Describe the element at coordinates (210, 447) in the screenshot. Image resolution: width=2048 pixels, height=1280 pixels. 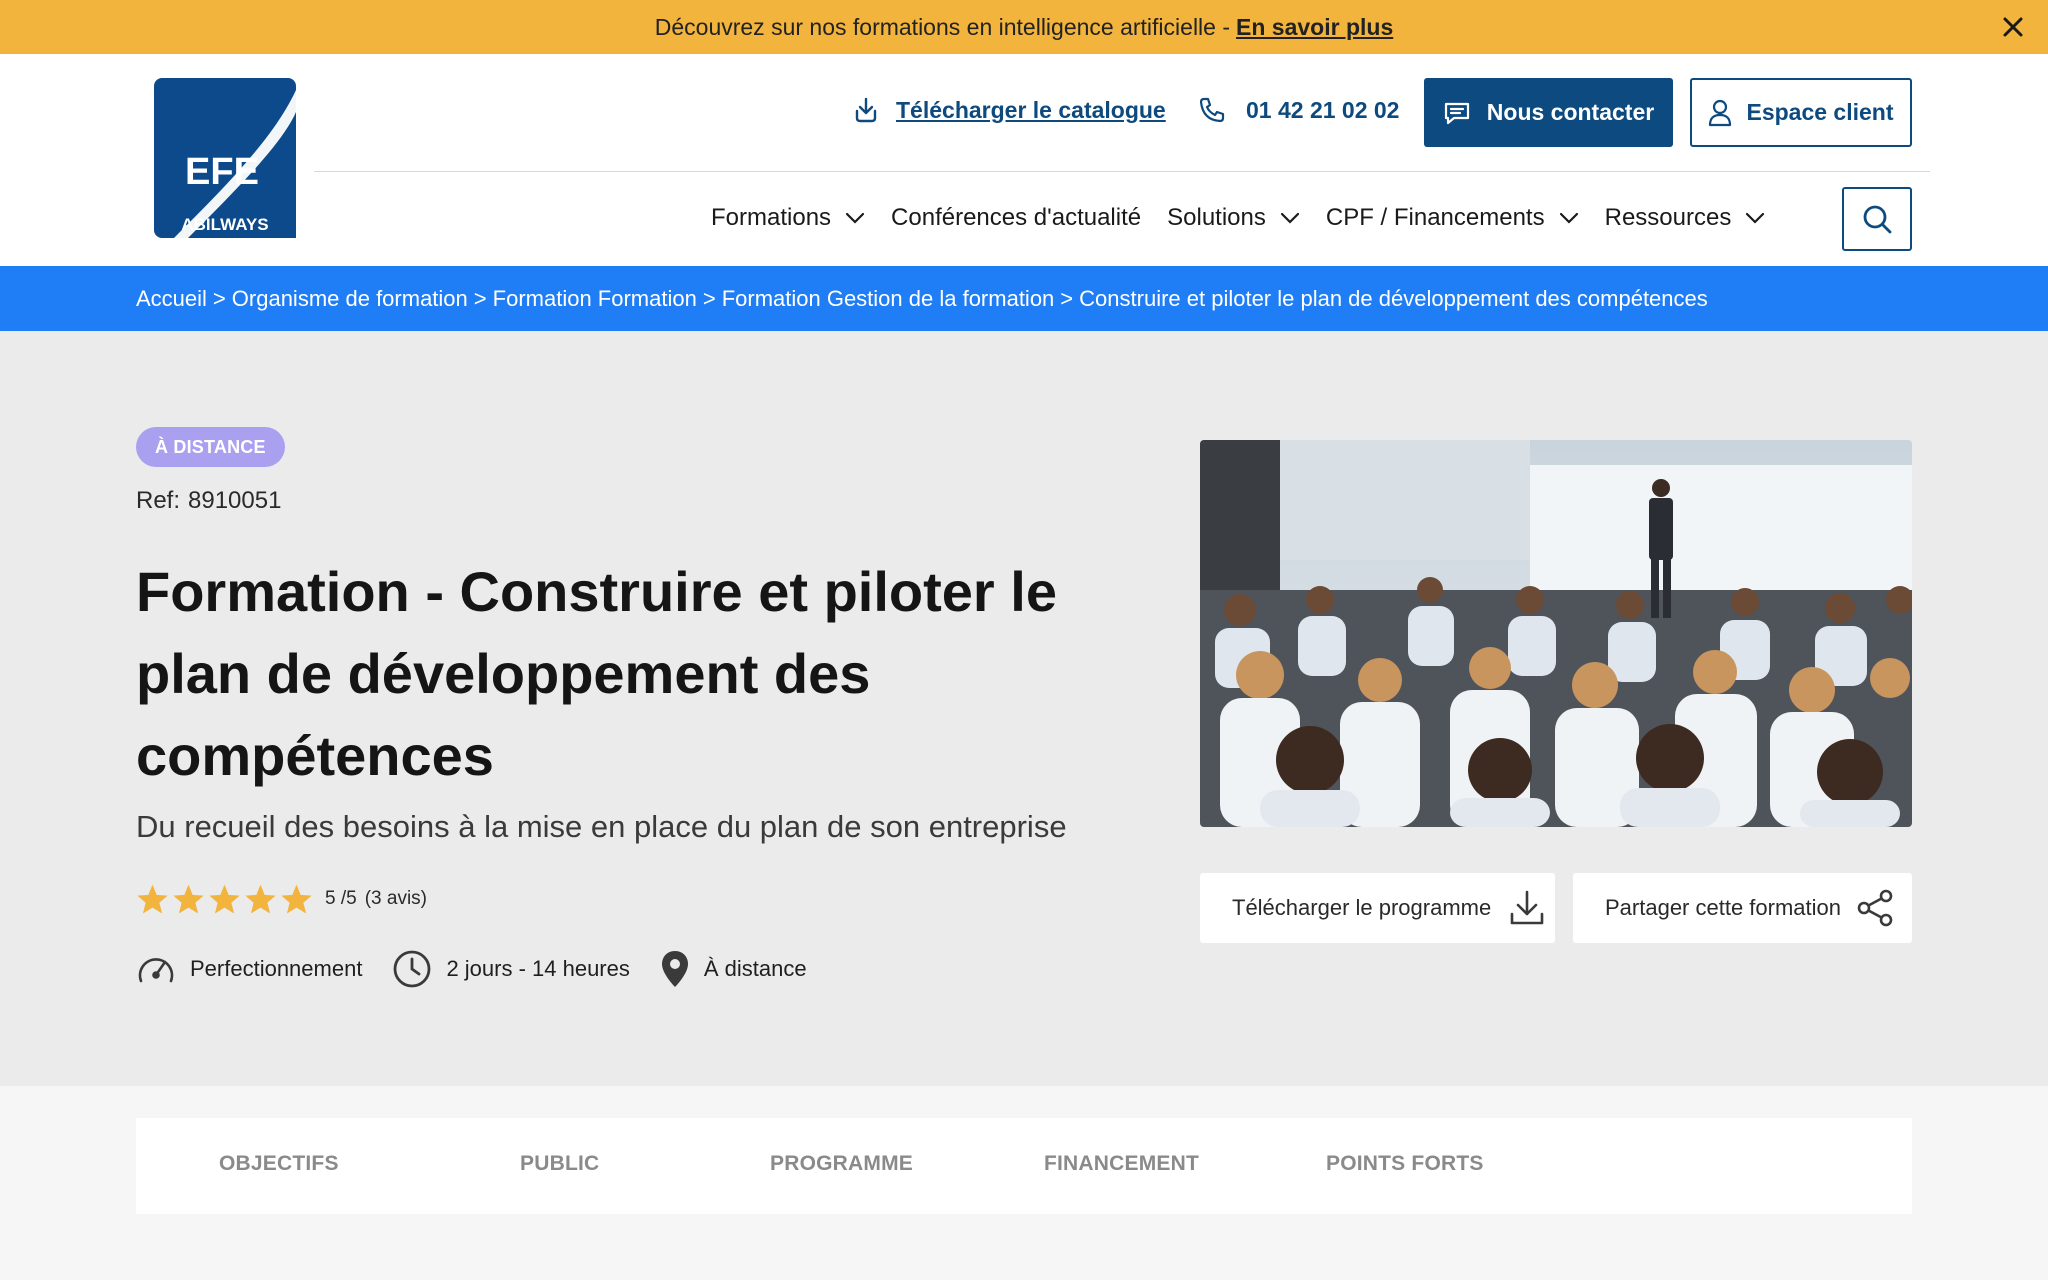
I see `format-badge: À DISTANCE` at that location.